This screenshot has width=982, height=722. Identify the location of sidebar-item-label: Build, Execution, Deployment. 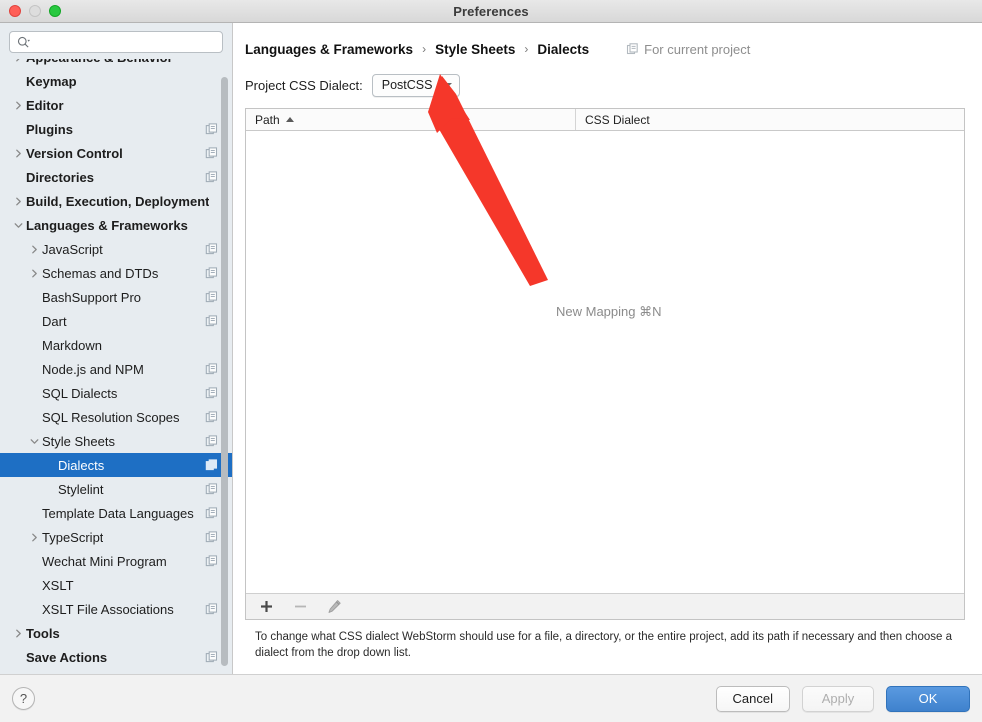
(118, 201).